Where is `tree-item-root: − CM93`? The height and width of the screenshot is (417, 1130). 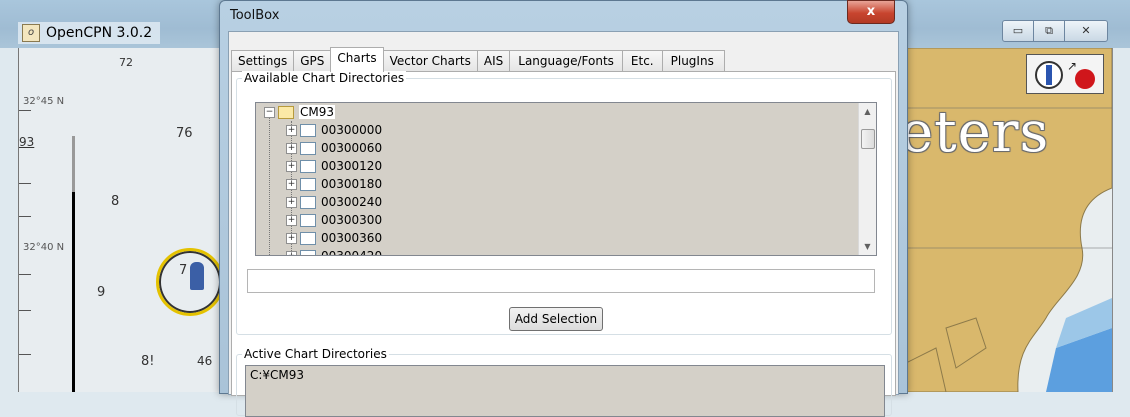 tree-item-root: − CM93 is located at coordinates (300, 112).